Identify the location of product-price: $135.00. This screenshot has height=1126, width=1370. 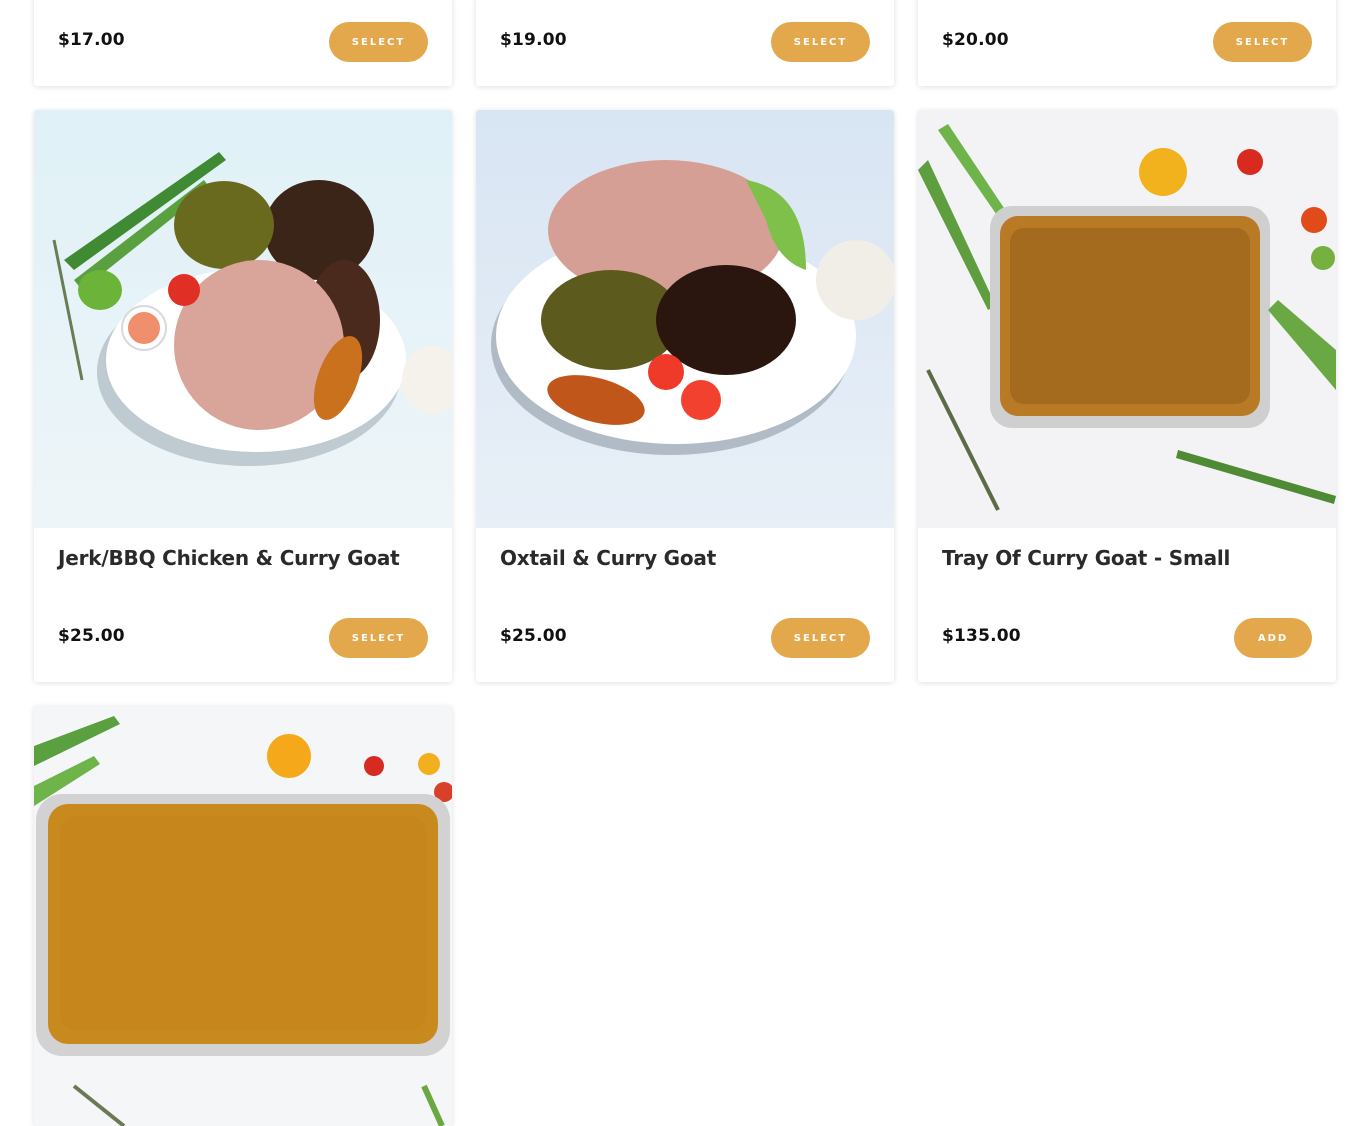
(981, 636).